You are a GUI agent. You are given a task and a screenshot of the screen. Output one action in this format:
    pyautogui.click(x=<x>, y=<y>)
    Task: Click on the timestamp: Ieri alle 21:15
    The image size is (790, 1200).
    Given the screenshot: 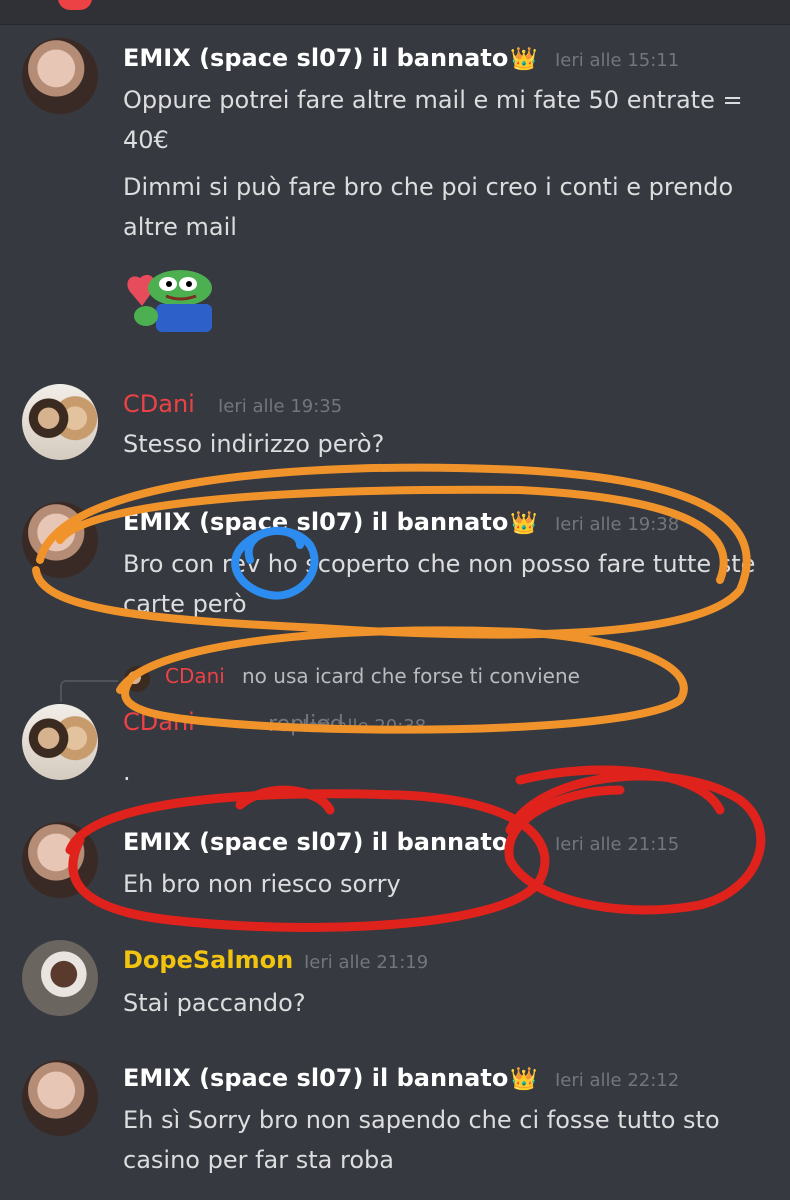 What is the action you would take?
    pyautogui.click(x=617, y=844)
    